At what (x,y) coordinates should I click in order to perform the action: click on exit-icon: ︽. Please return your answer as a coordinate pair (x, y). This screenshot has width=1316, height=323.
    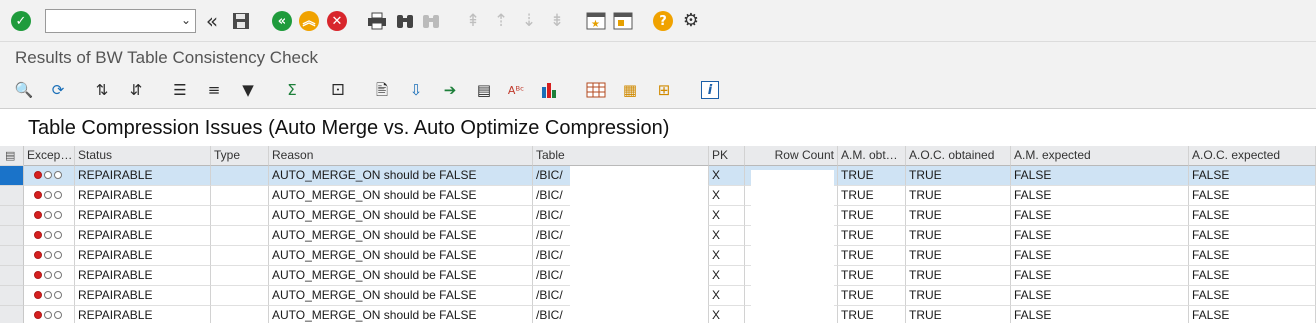
    Looking at the image, I should click on (309, 21).